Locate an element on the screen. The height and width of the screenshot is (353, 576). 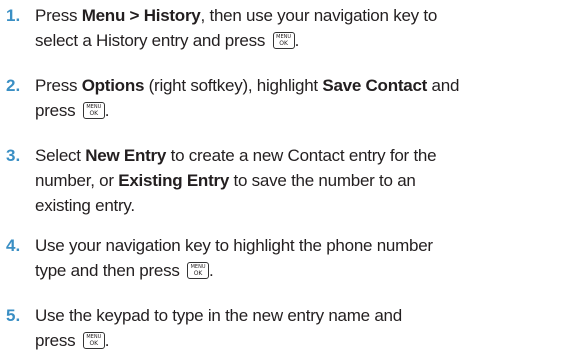
step-number: 3. is located at coordinates (13, 155).